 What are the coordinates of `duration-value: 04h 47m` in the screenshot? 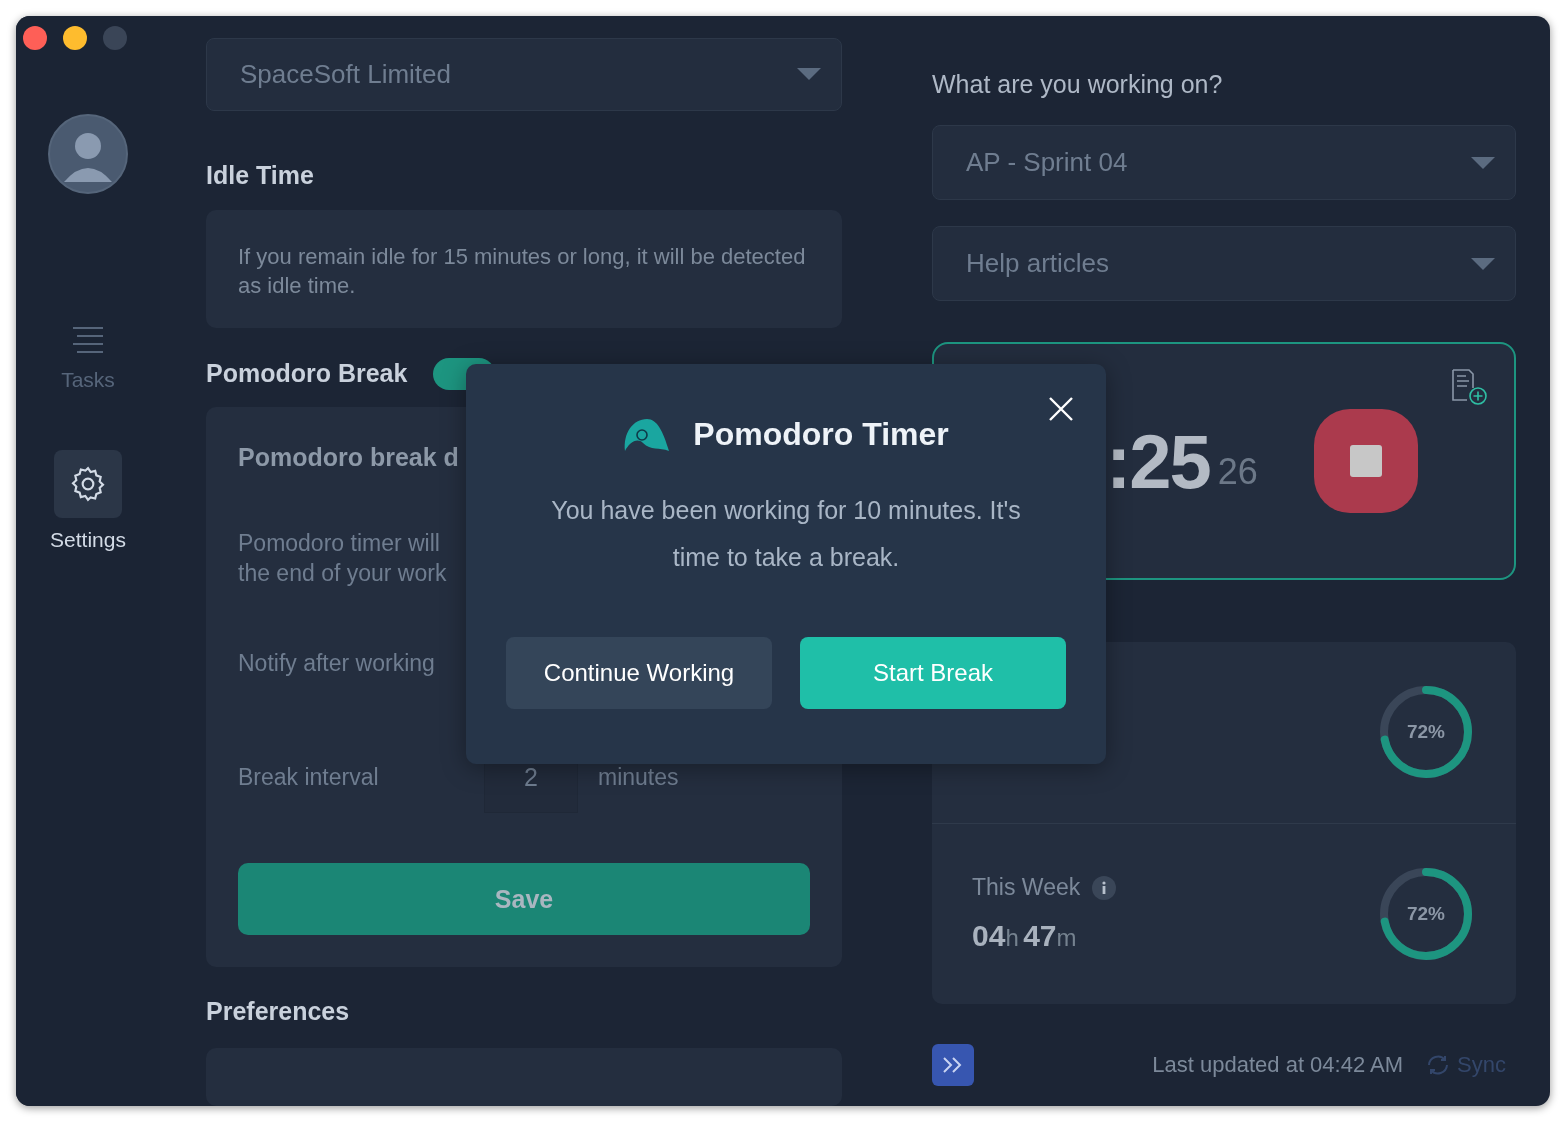 It's located at (1025, 936).